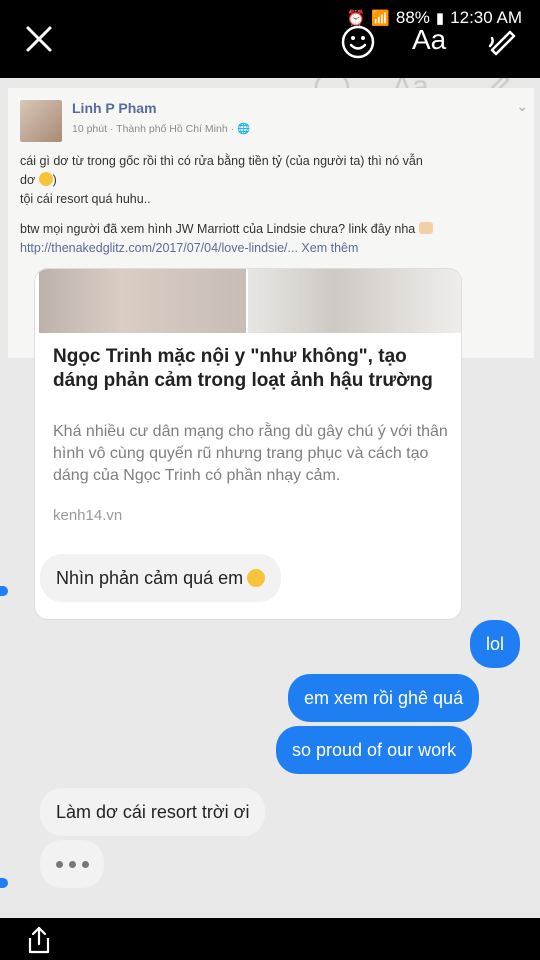  What do you see at coordinates (328, 248) in the screenshot?
I see `see-more-link: Xem thêm` at bounding box center [328, 248].